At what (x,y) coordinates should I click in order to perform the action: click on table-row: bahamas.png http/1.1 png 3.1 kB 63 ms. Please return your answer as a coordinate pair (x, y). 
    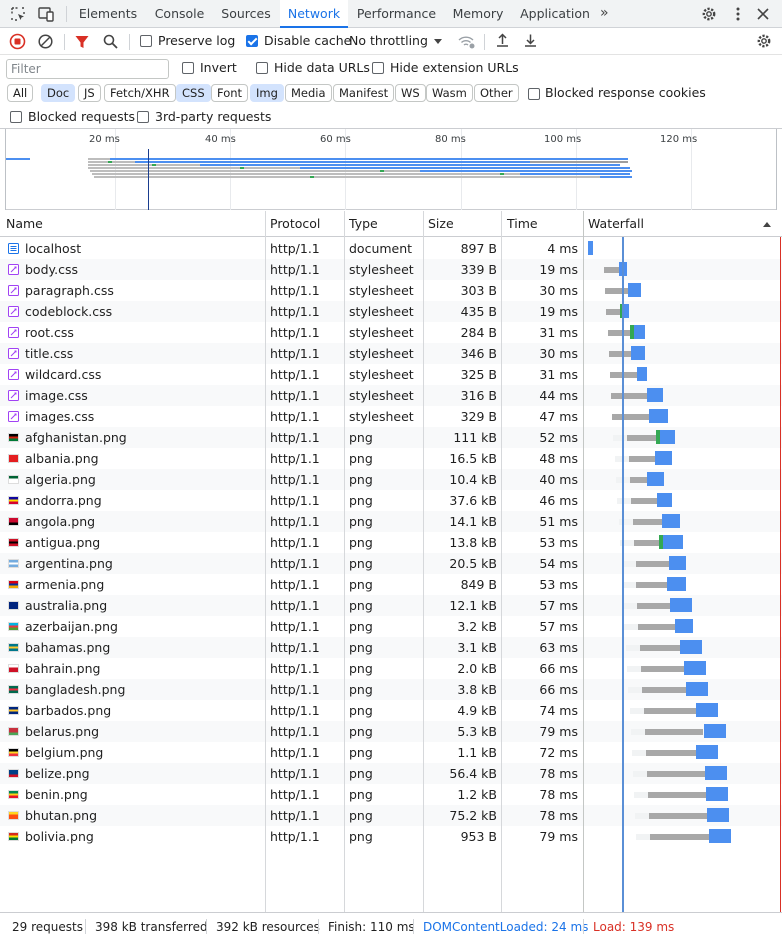
    Looking at the image, I should click on (391, 647).